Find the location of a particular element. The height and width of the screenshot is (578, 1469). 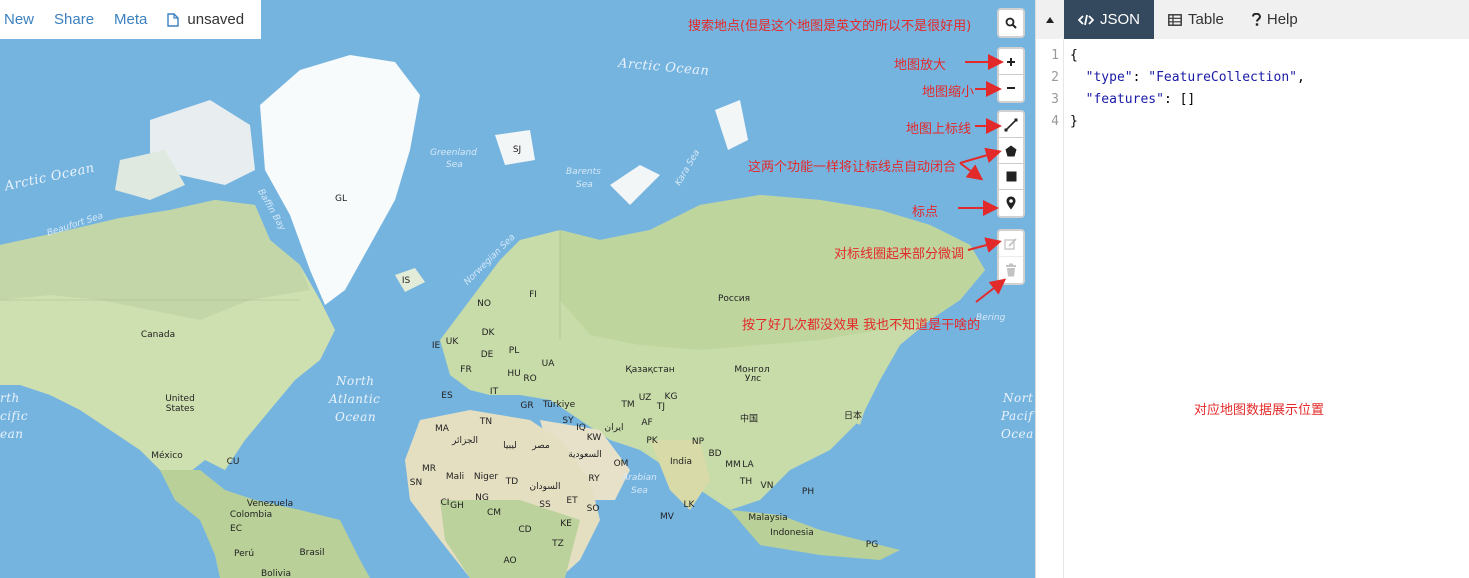

country-label: ET is located at coordinates (572, 501).